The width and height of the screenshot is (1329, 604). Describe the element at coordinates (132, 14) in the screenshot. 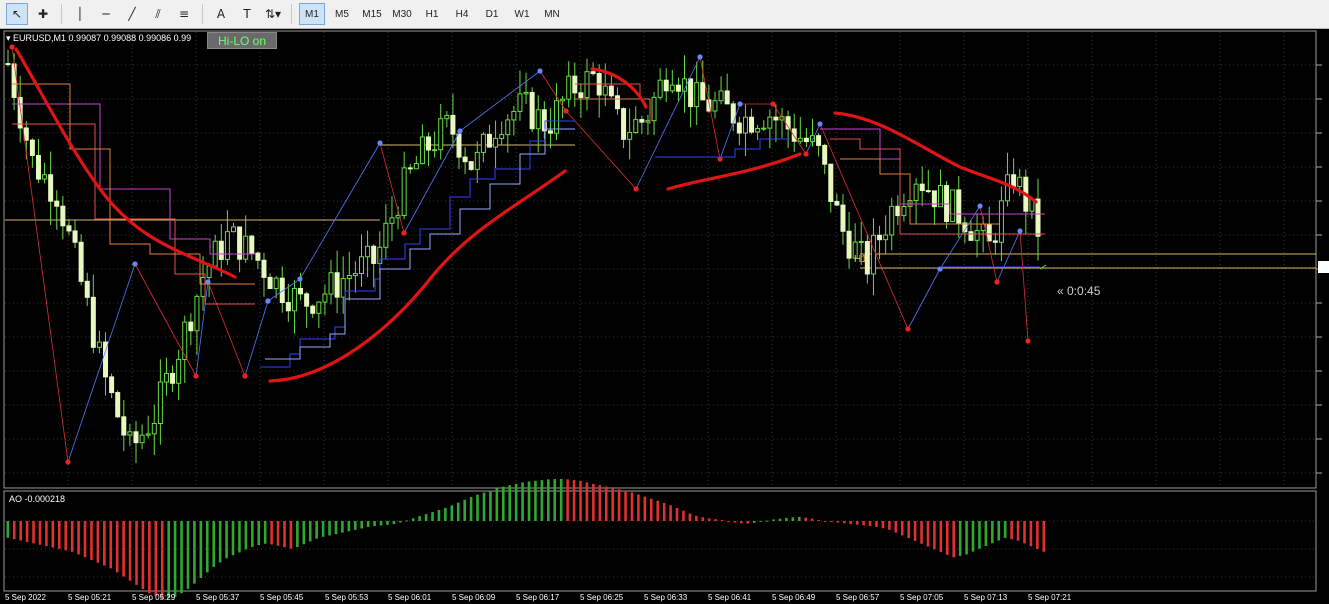

I see `trendline-icon: ╱` at that location.